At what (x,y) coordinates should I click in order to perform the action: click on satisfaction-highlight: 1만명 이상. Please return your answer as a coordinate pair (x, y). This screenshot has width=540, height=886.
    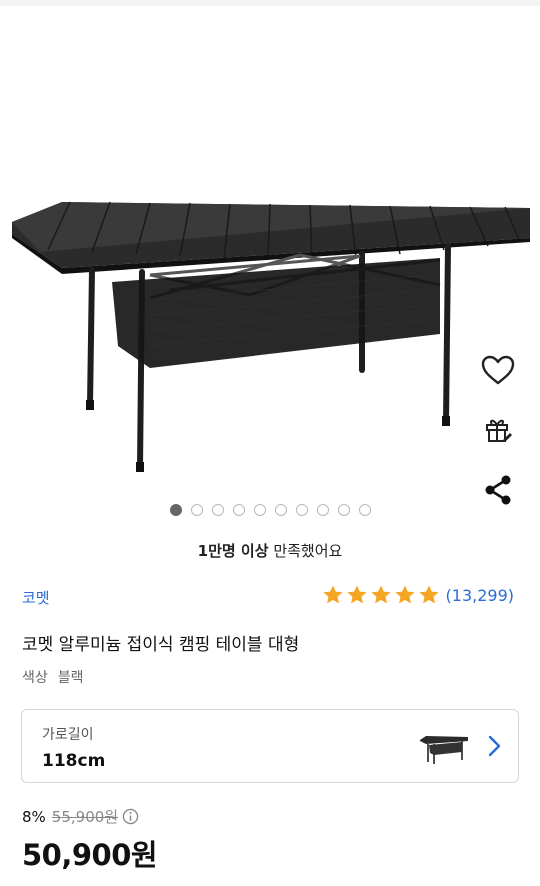
    Looking at the image, I should click on (233, 551).